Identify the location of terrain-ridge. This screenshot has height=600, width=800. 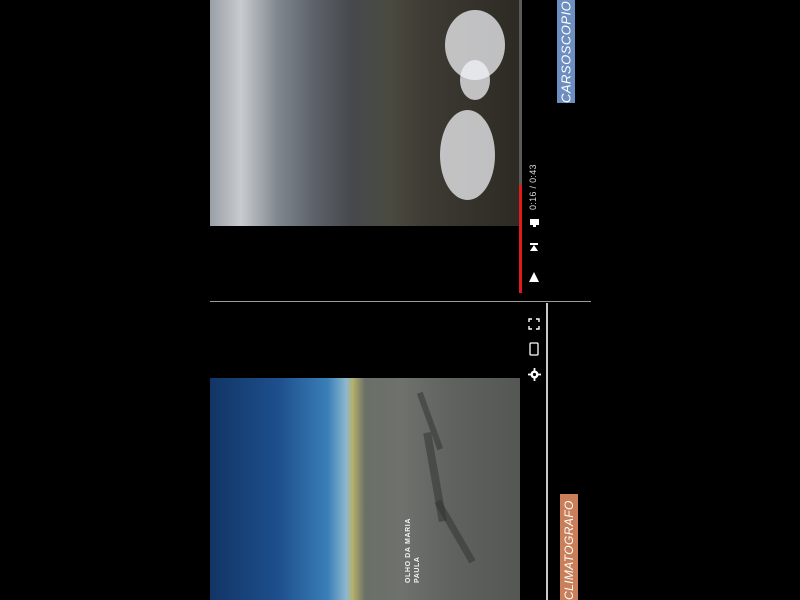
(455, 531).